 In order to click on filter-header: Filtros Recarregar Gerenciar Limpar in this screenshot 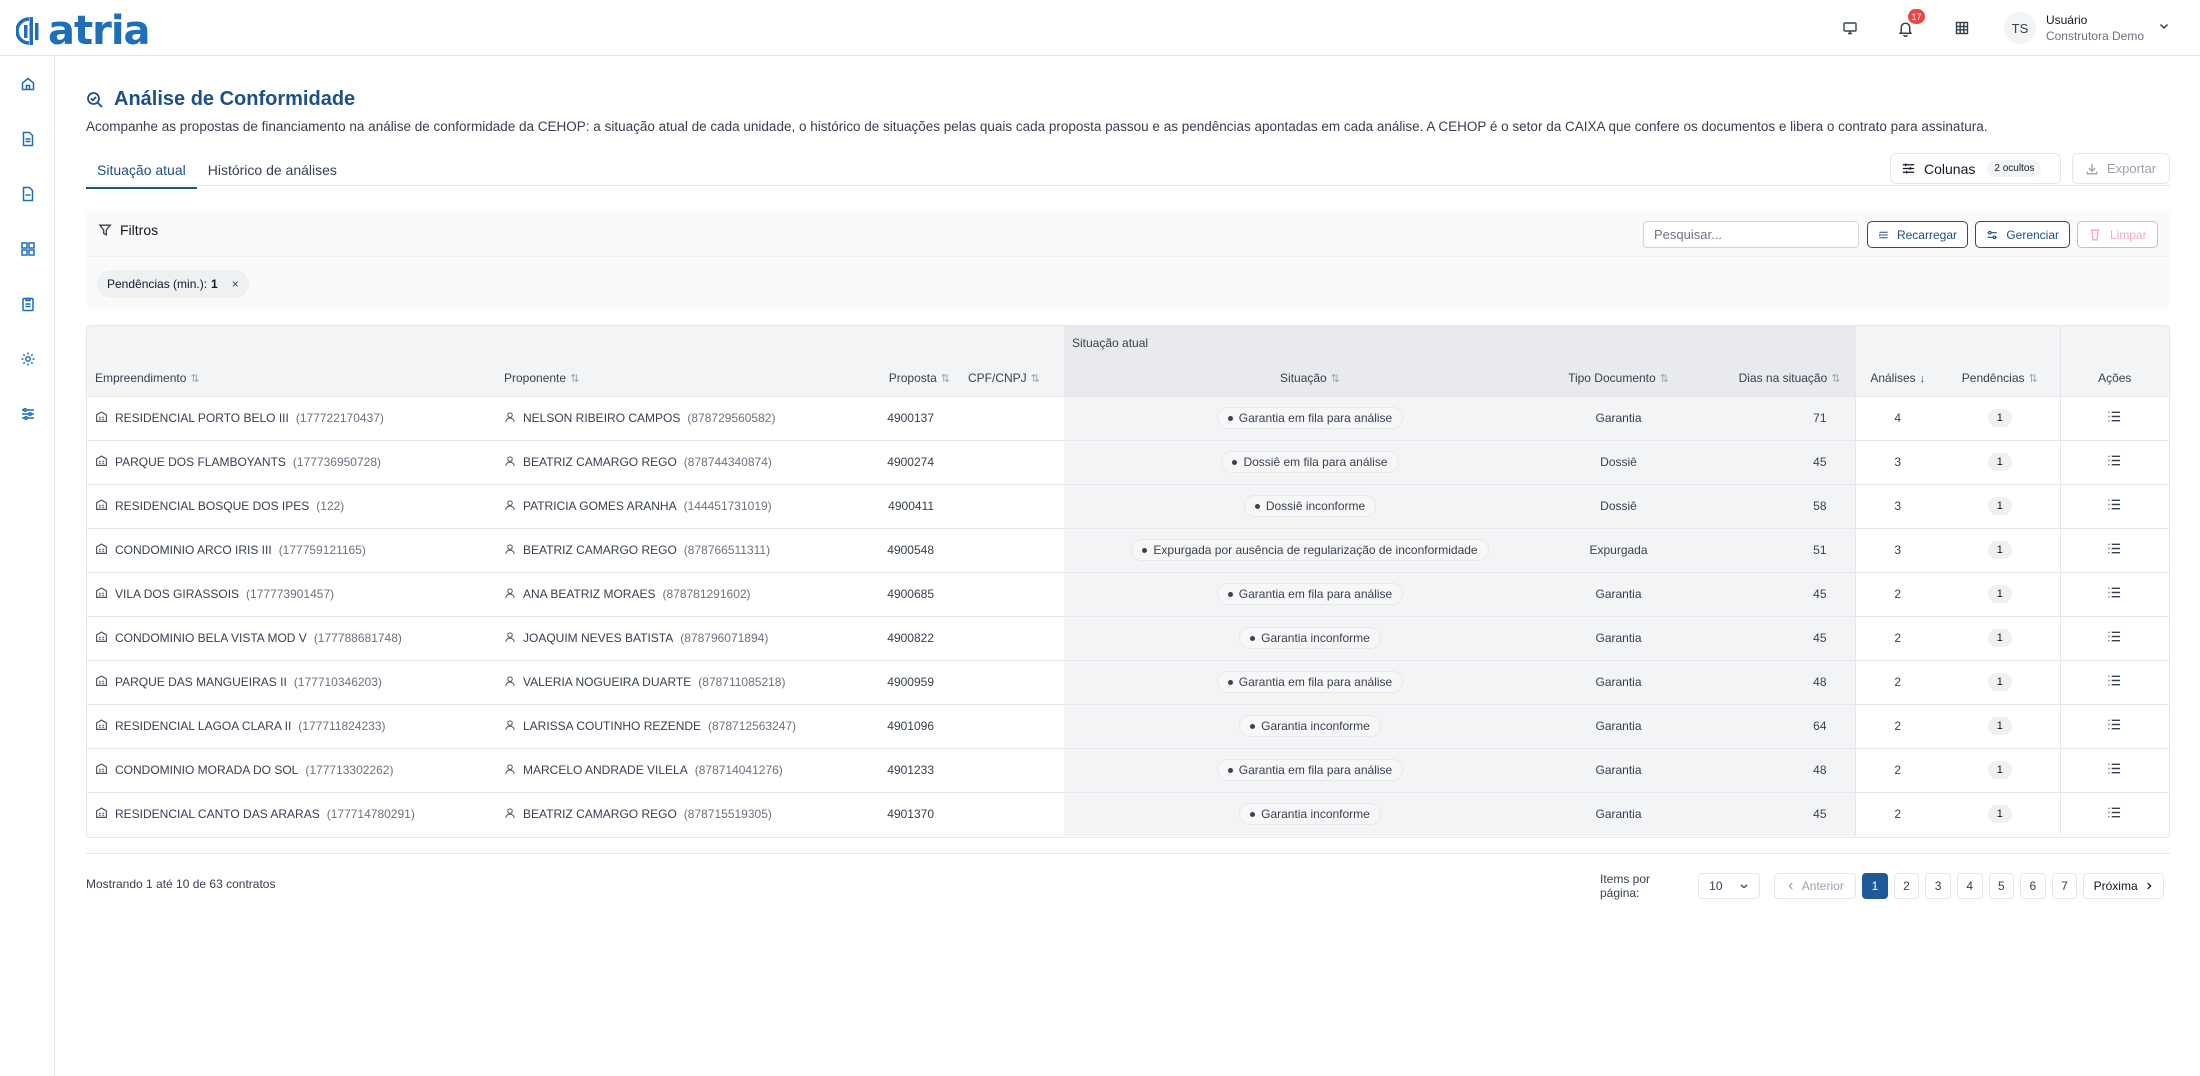, I will do `click(1128, 233)`.